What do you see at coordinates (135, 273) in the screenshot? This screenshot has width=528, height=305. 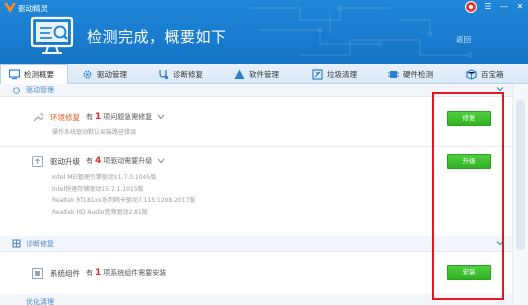 I see `system-component-summary: 项系统组件需要安装` at bounding box center [135, 273].